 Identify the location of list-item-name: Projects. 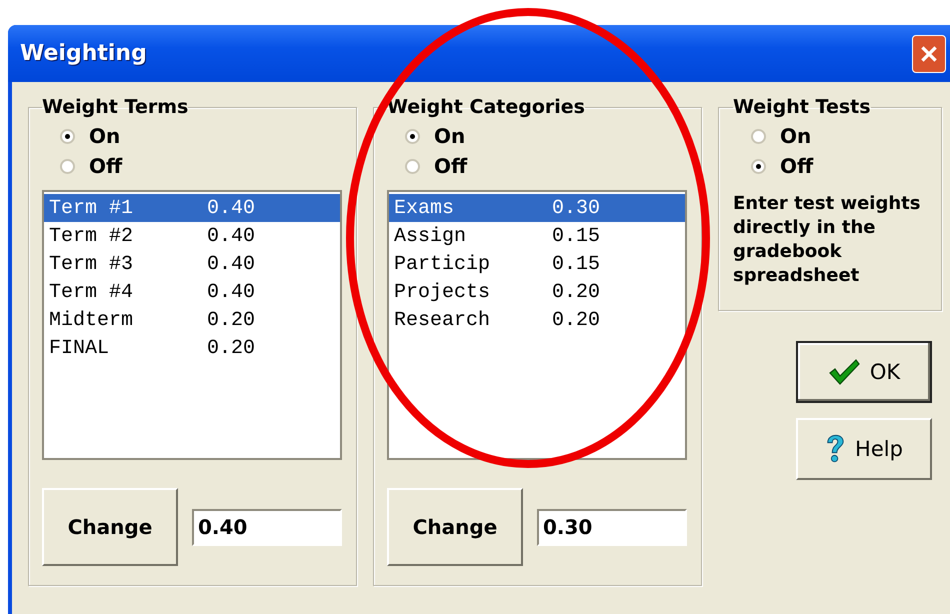
(443, 292).